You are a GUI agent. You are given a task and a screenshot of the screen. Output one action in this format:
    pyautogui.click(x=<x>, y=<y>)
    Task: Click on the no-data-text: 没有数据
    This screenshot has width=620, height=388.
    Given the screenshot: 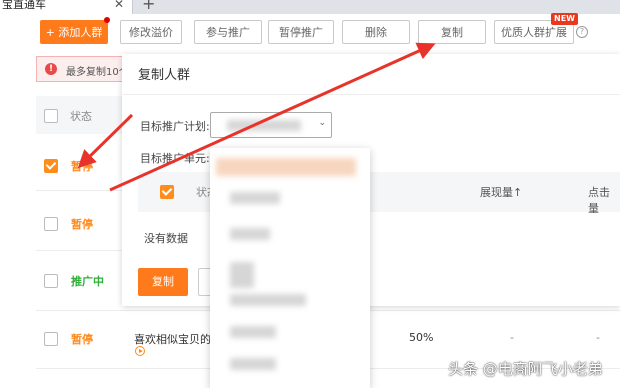 What is the action you would take?
    pyautogui.click(x=166, y=238)
    